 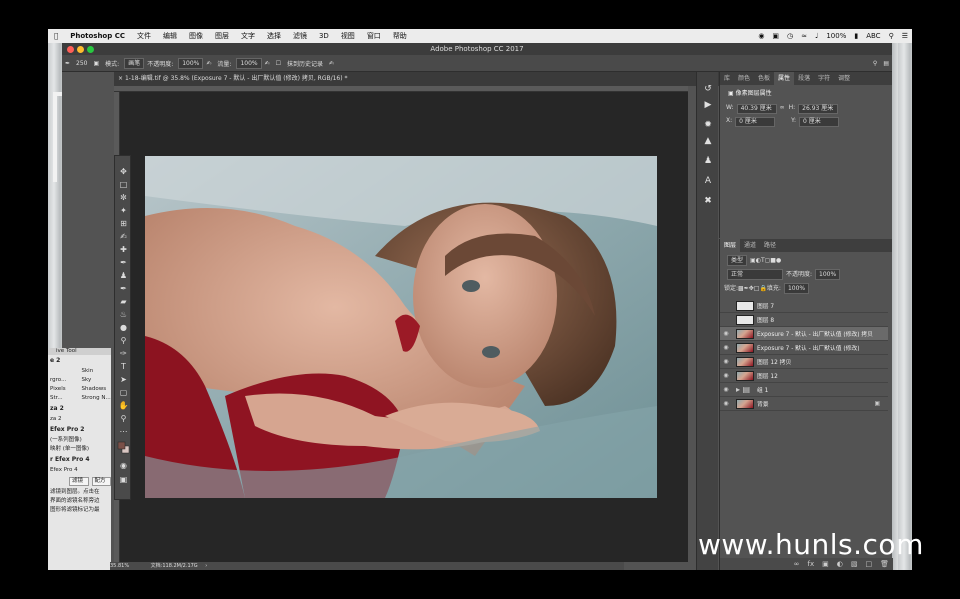 What do you see at coordinates (123, 184) in the screenshot?
I see `marquee-tool-icon: □` at bounding box center [123, 184].